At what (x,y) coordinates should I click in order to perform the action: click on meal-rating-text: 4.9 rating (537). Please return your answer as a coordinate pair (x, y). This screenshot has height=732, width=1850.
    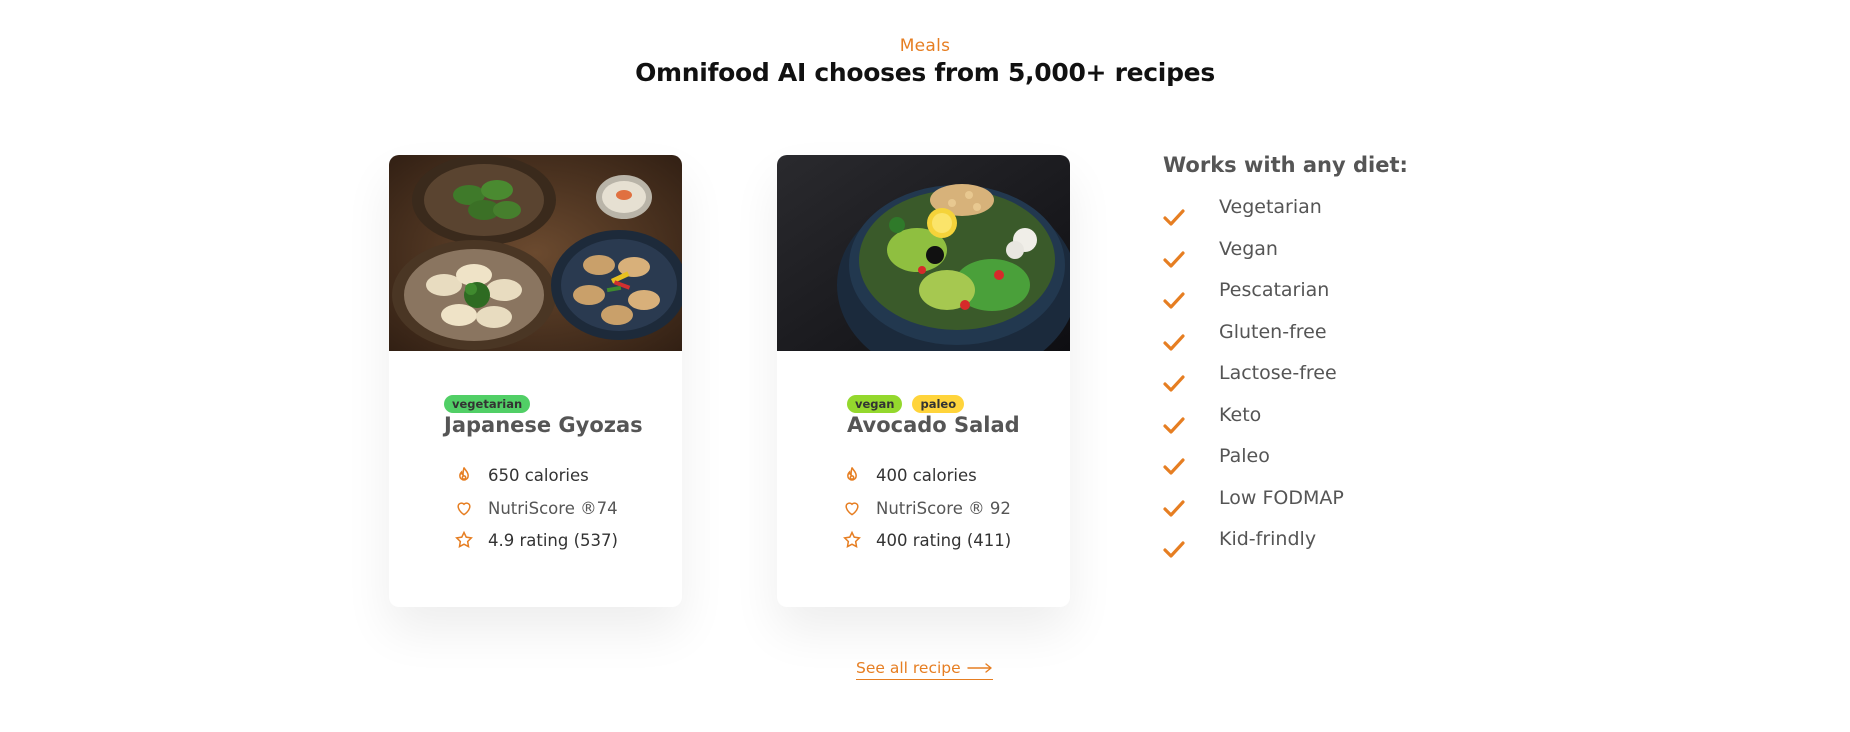
    Looking at the image, I should click on (553, 540).